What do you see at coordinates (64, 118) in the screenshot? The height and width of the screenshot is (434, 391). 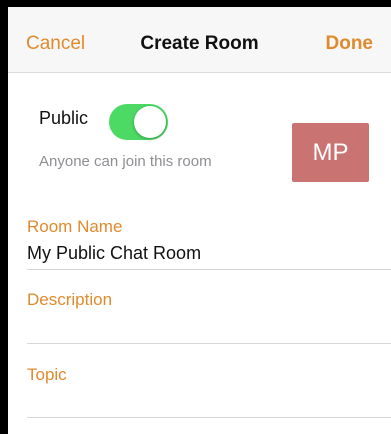 I see `public-label: Public` at bounding box center [64, 118].